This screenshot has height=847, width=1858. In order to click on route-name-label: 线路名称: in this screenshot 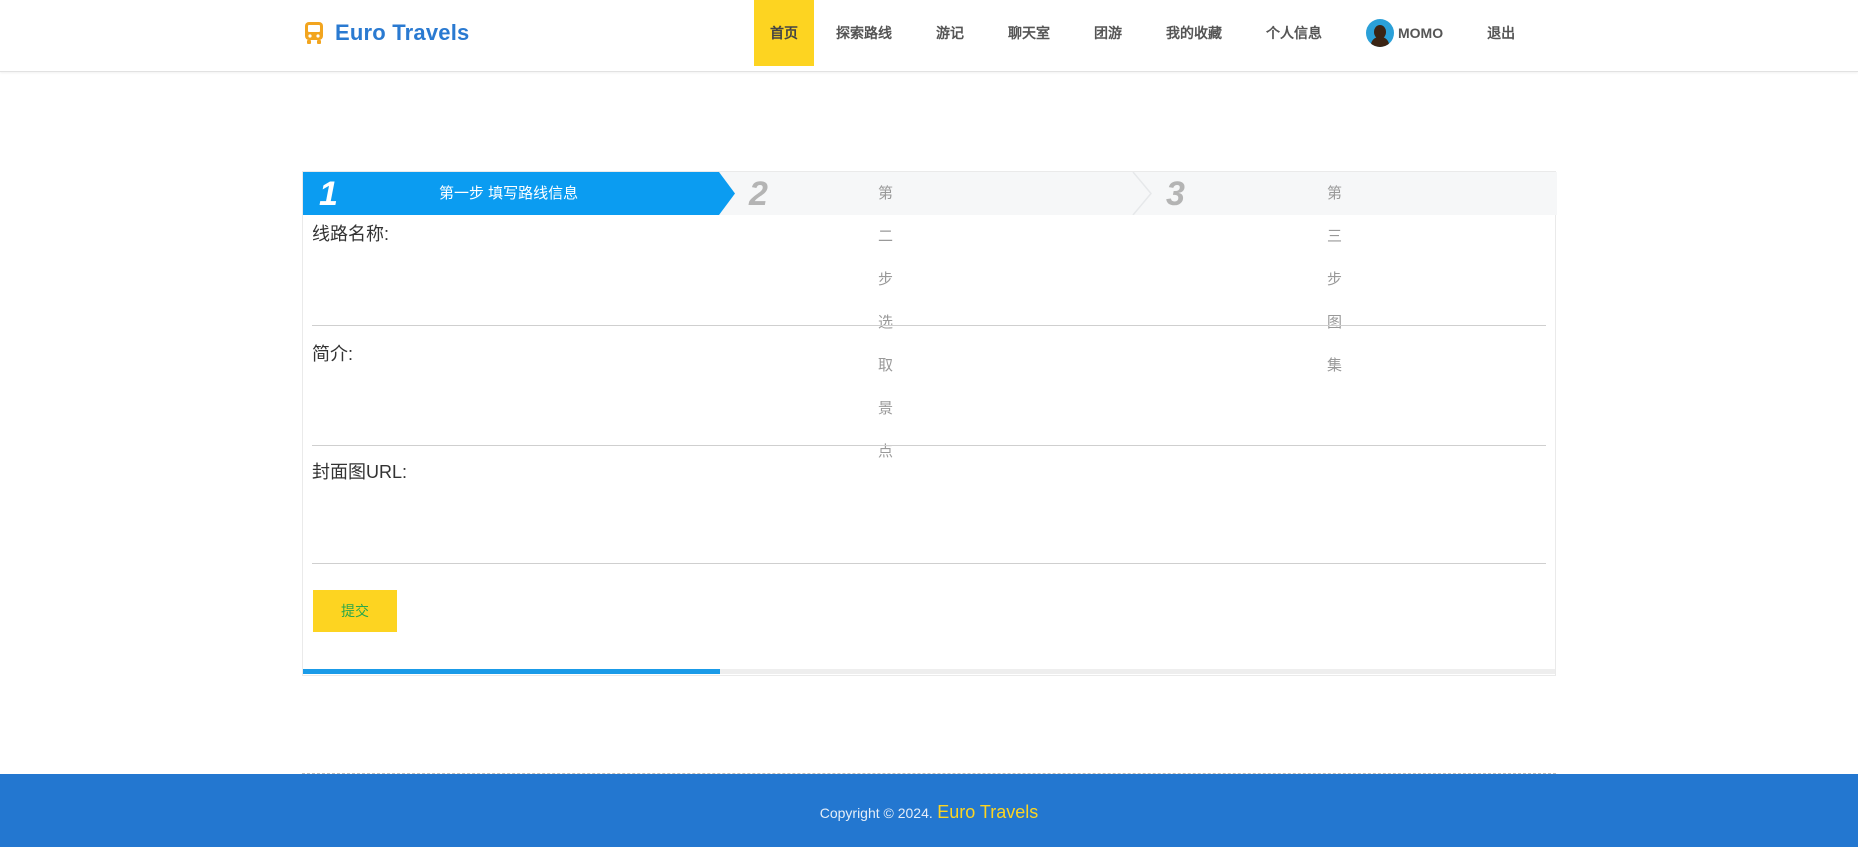, I will do `click(351, 234)`.